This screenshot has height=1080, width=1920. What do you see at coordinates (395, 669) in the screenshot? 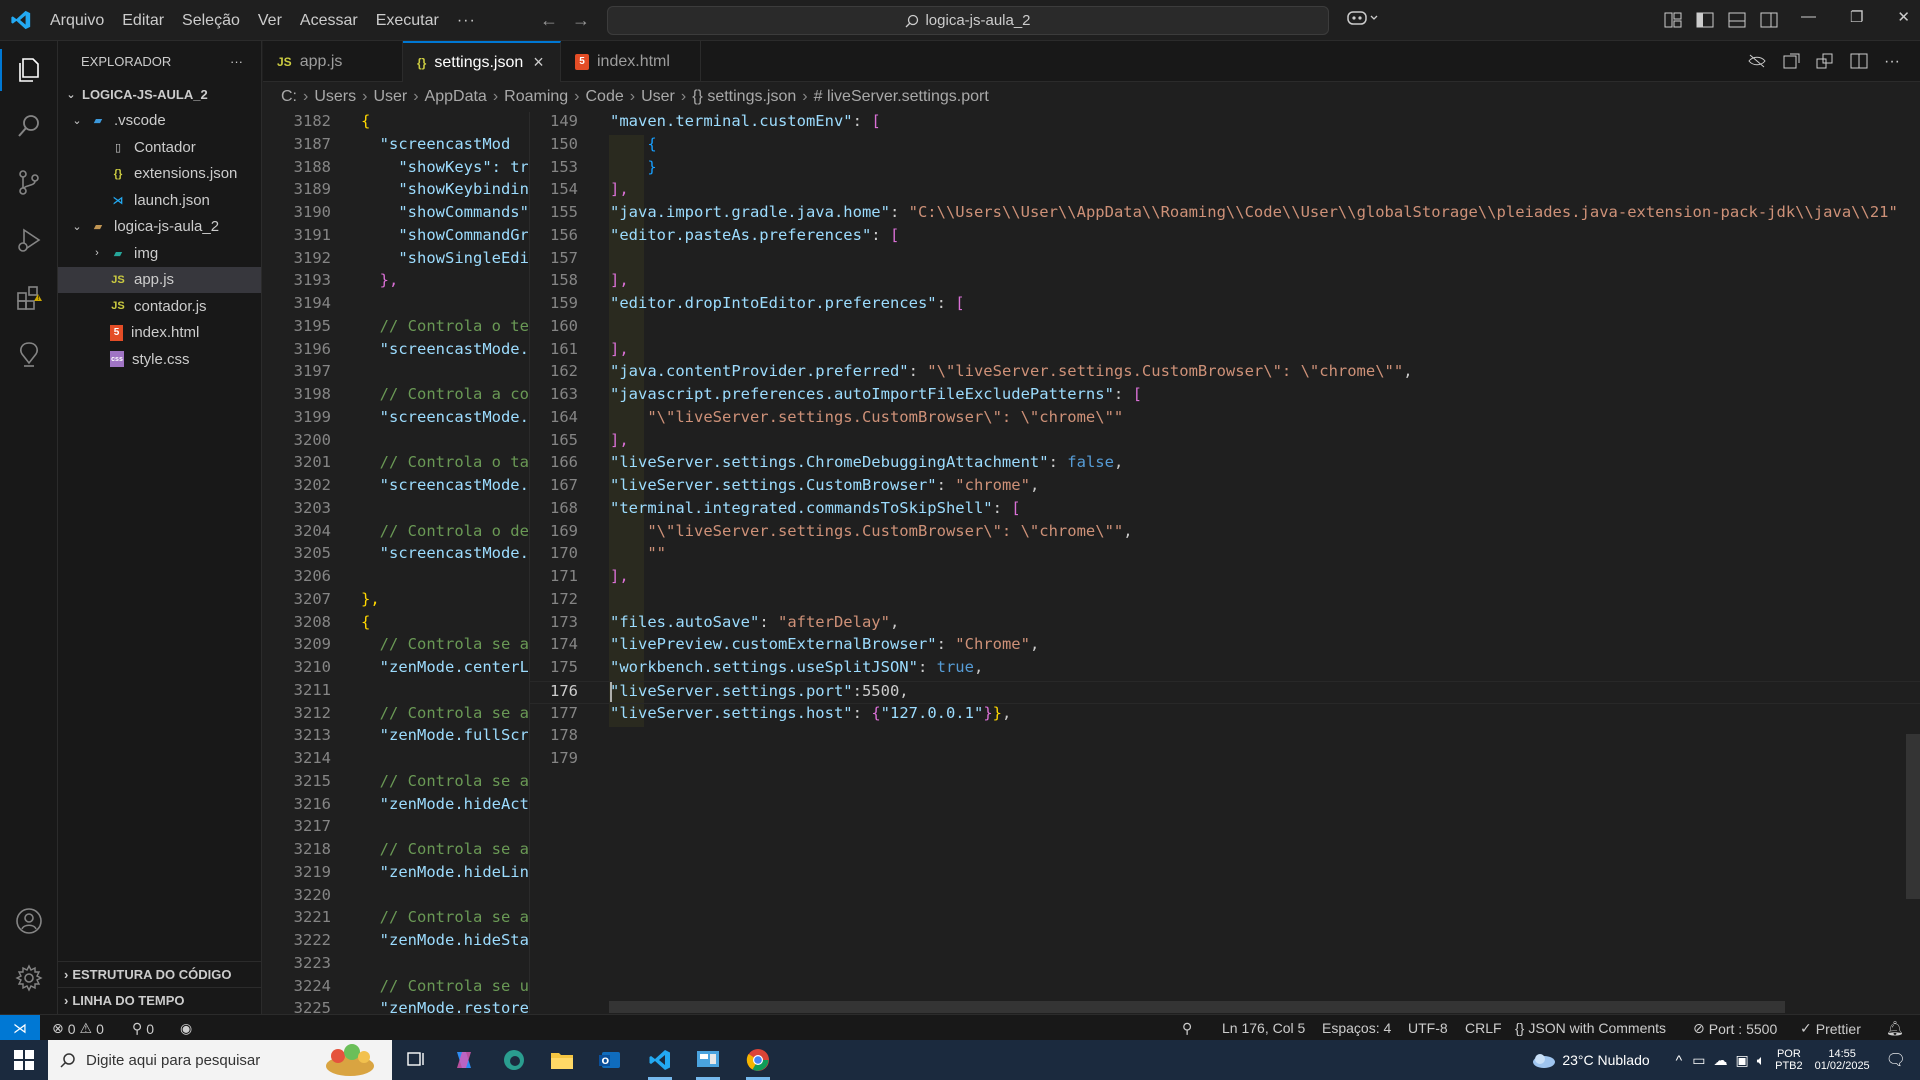
I see `code-line: 3210 "zenMode.centerL` at bounding box center [395, 669].